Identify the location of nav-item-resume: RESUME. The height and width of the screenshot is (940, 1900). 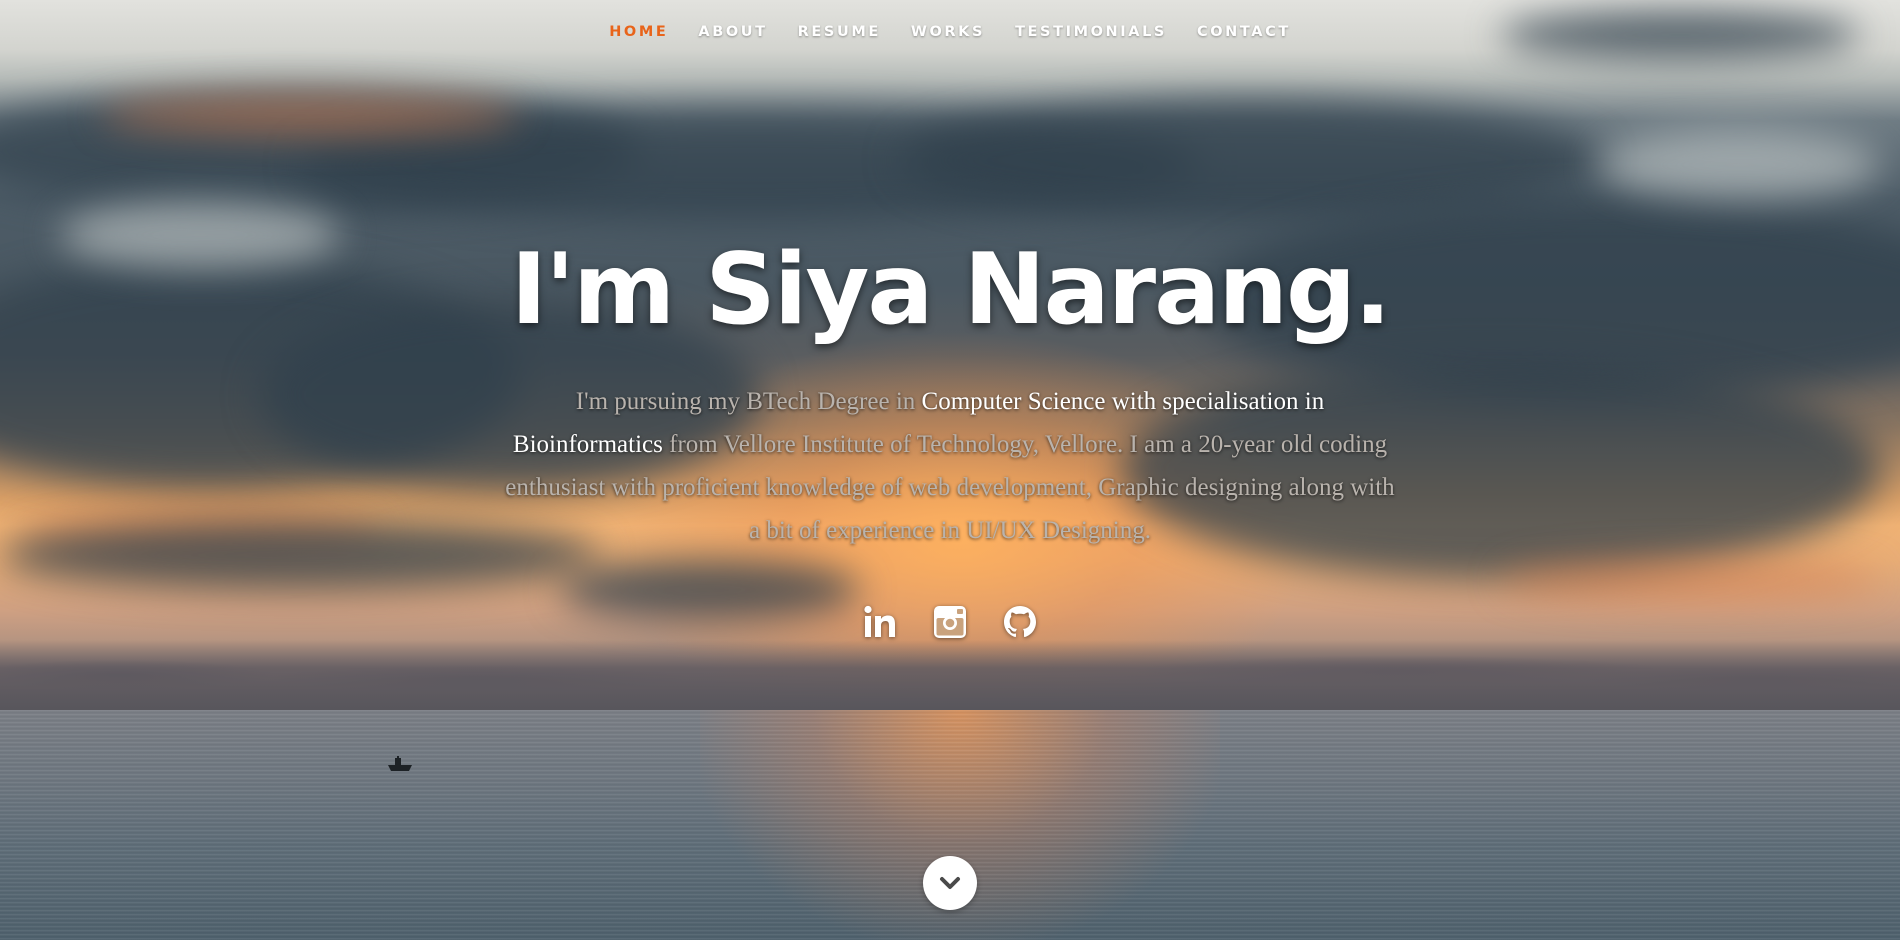
(839, 32).